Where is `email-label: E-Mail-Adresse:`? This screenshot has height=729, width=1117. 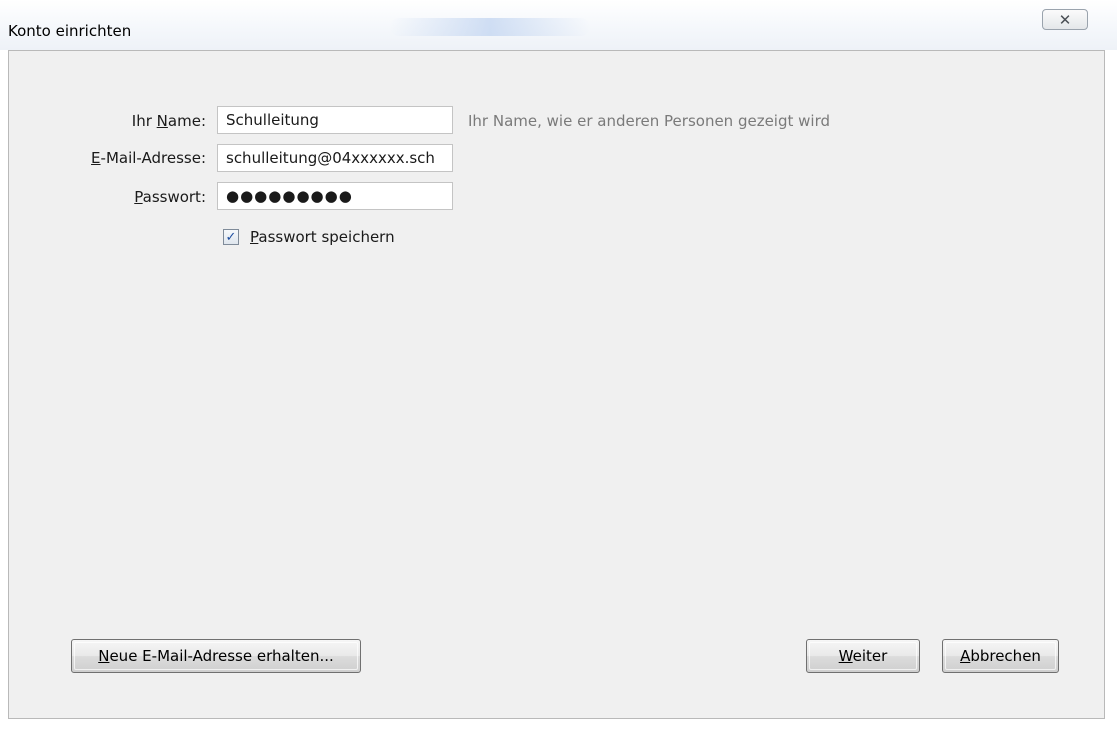
email-label: E-Mail-Adresse: is located at coordinates (148, 158).